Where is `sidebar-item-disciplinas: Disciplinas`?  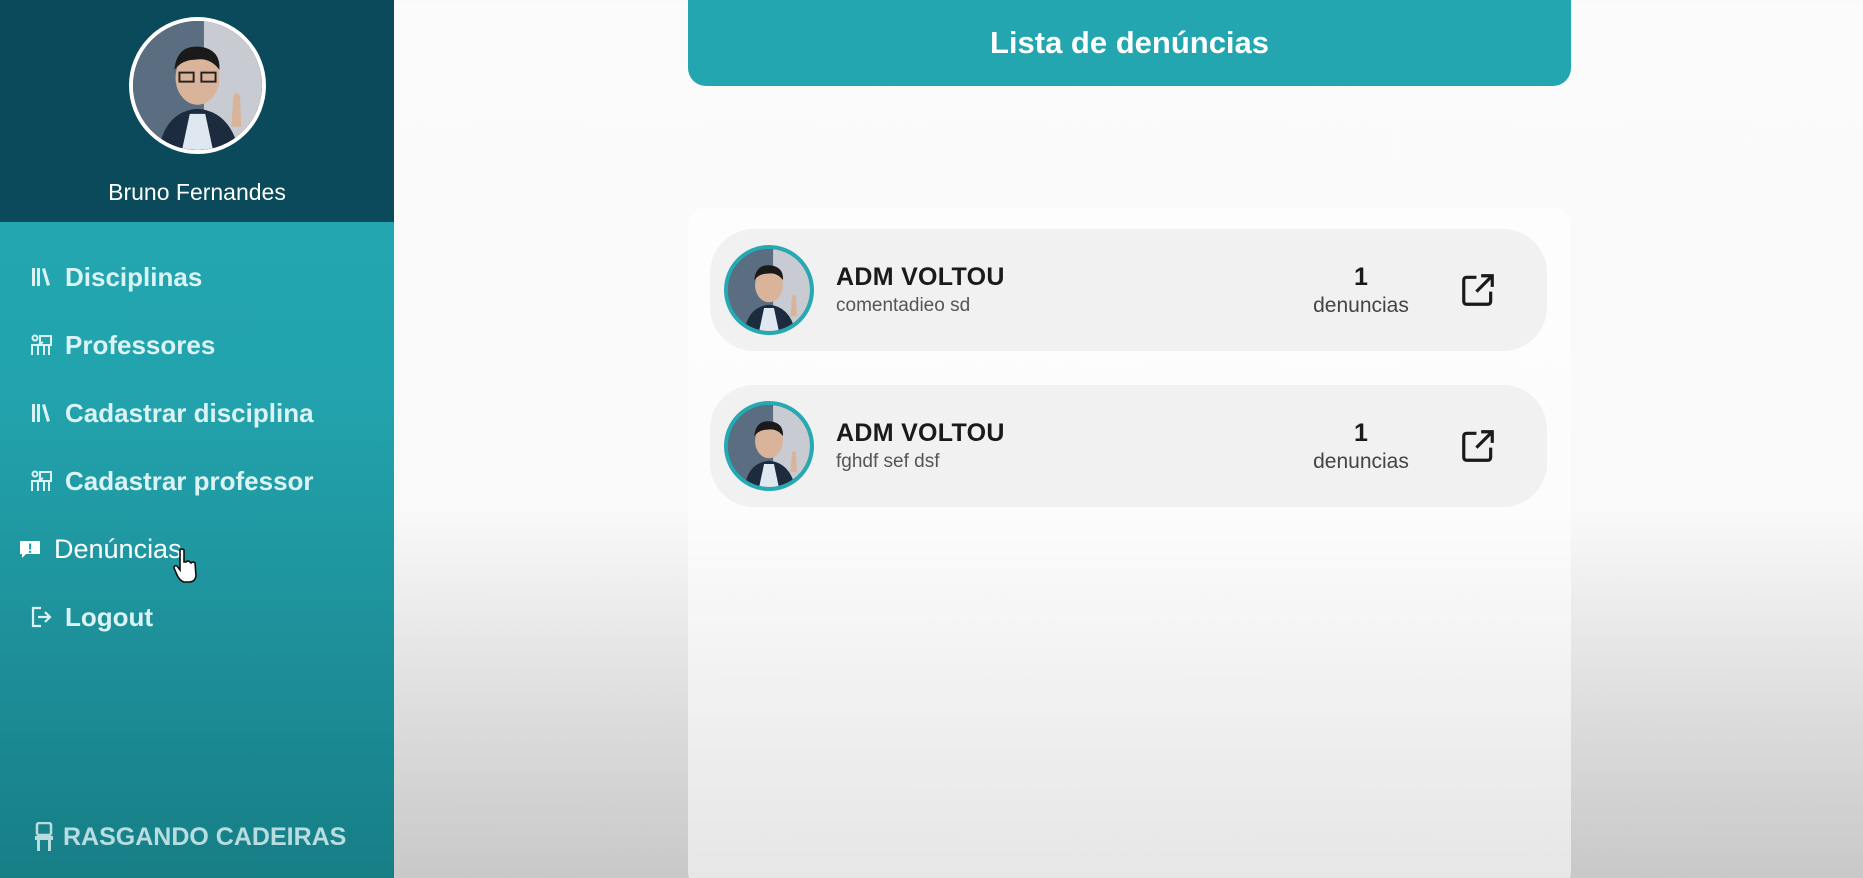 sidebar-item-disciplinas: Disciplinas is located at coordinates (197, 277).